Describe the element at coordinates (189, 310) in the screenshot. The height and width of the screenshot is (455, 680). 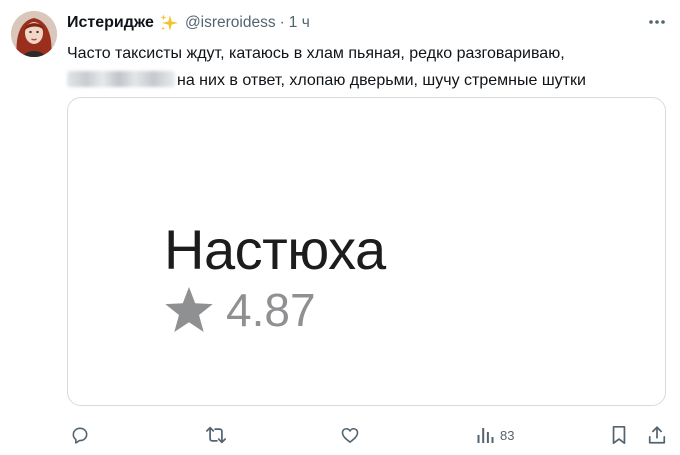
I see `star-icon` at that location.